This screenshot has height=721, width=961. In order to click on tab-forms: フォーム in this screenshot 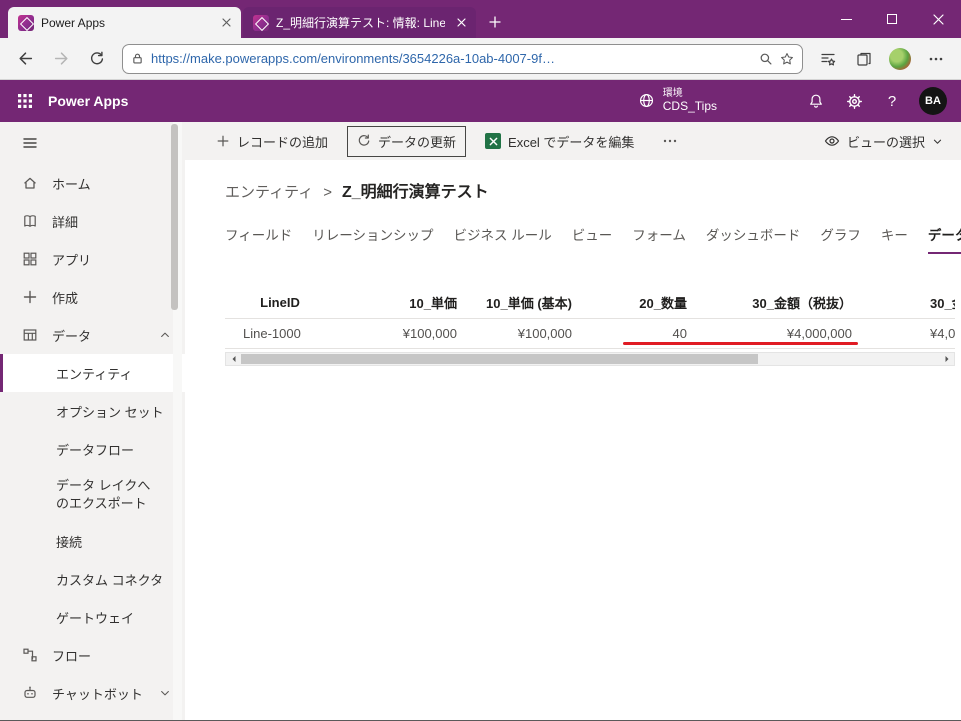, I will do `click(659, 239)`.